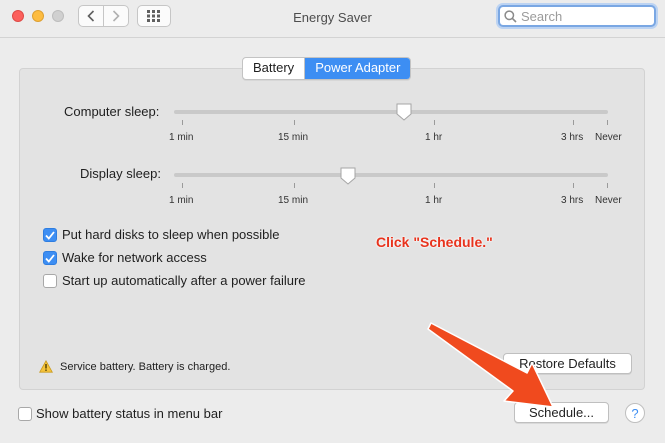 This screenshot has height=443, width=665. I want to click on tab-battery: Battery, so click(274, 68).